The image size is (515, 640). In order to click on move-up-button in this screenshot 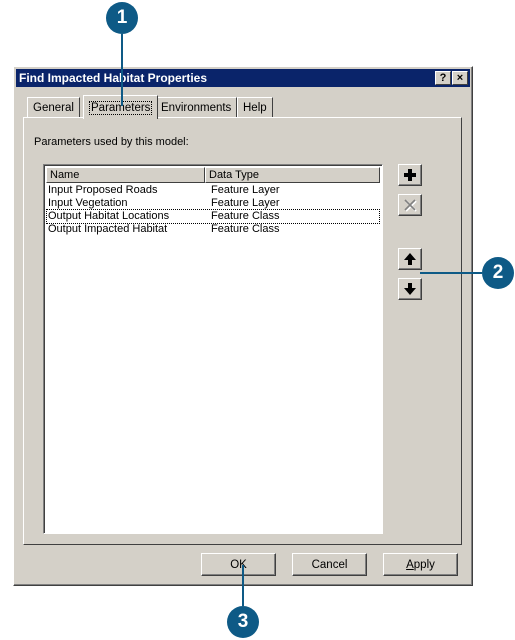, I will do `click(410, 259)`.